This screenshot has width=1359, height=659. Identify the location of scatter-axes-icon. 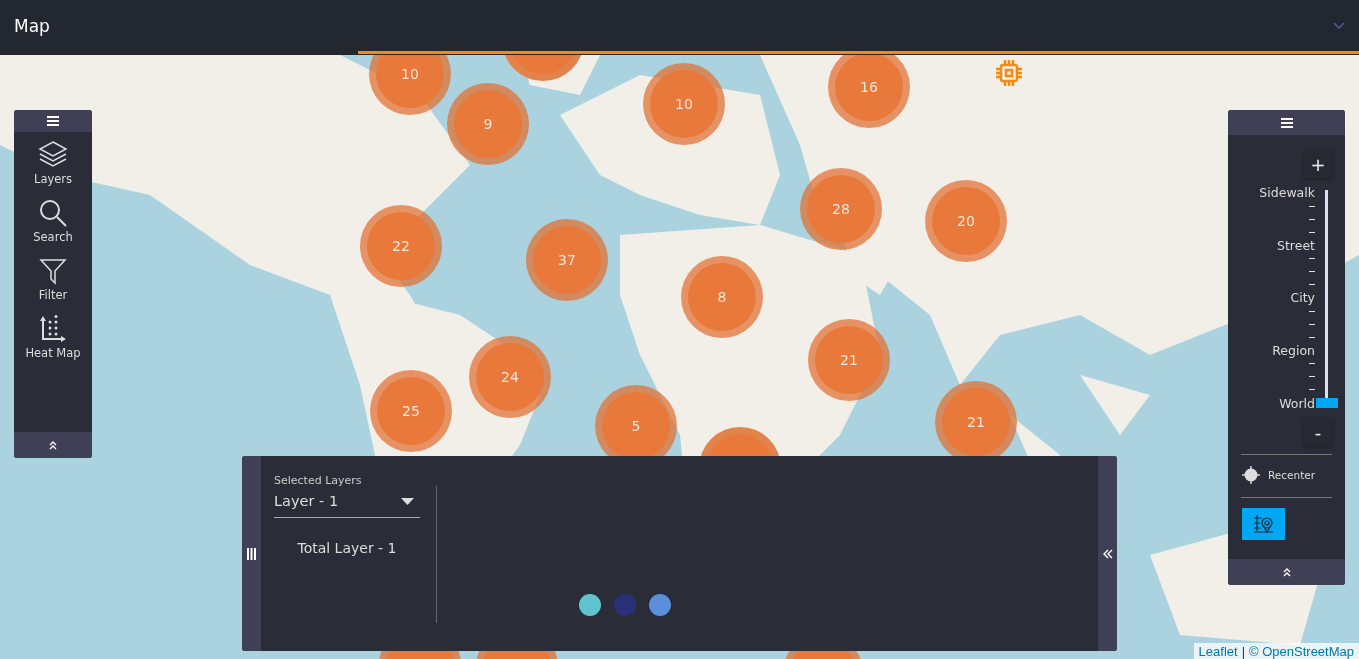
(53, 329).